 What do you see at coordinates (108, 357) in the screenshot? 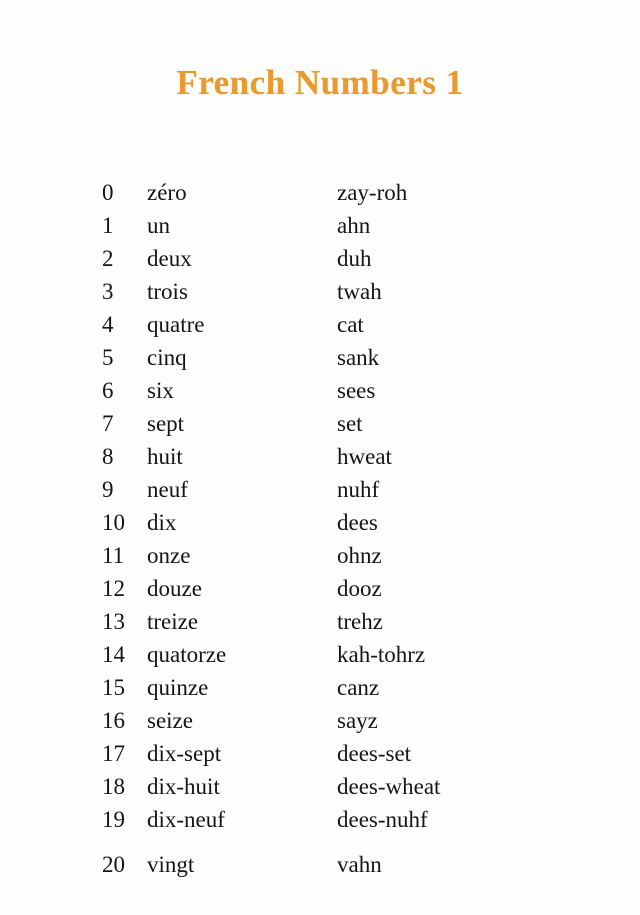
I see `number-cell: 5` at bounding box center [108, 357].